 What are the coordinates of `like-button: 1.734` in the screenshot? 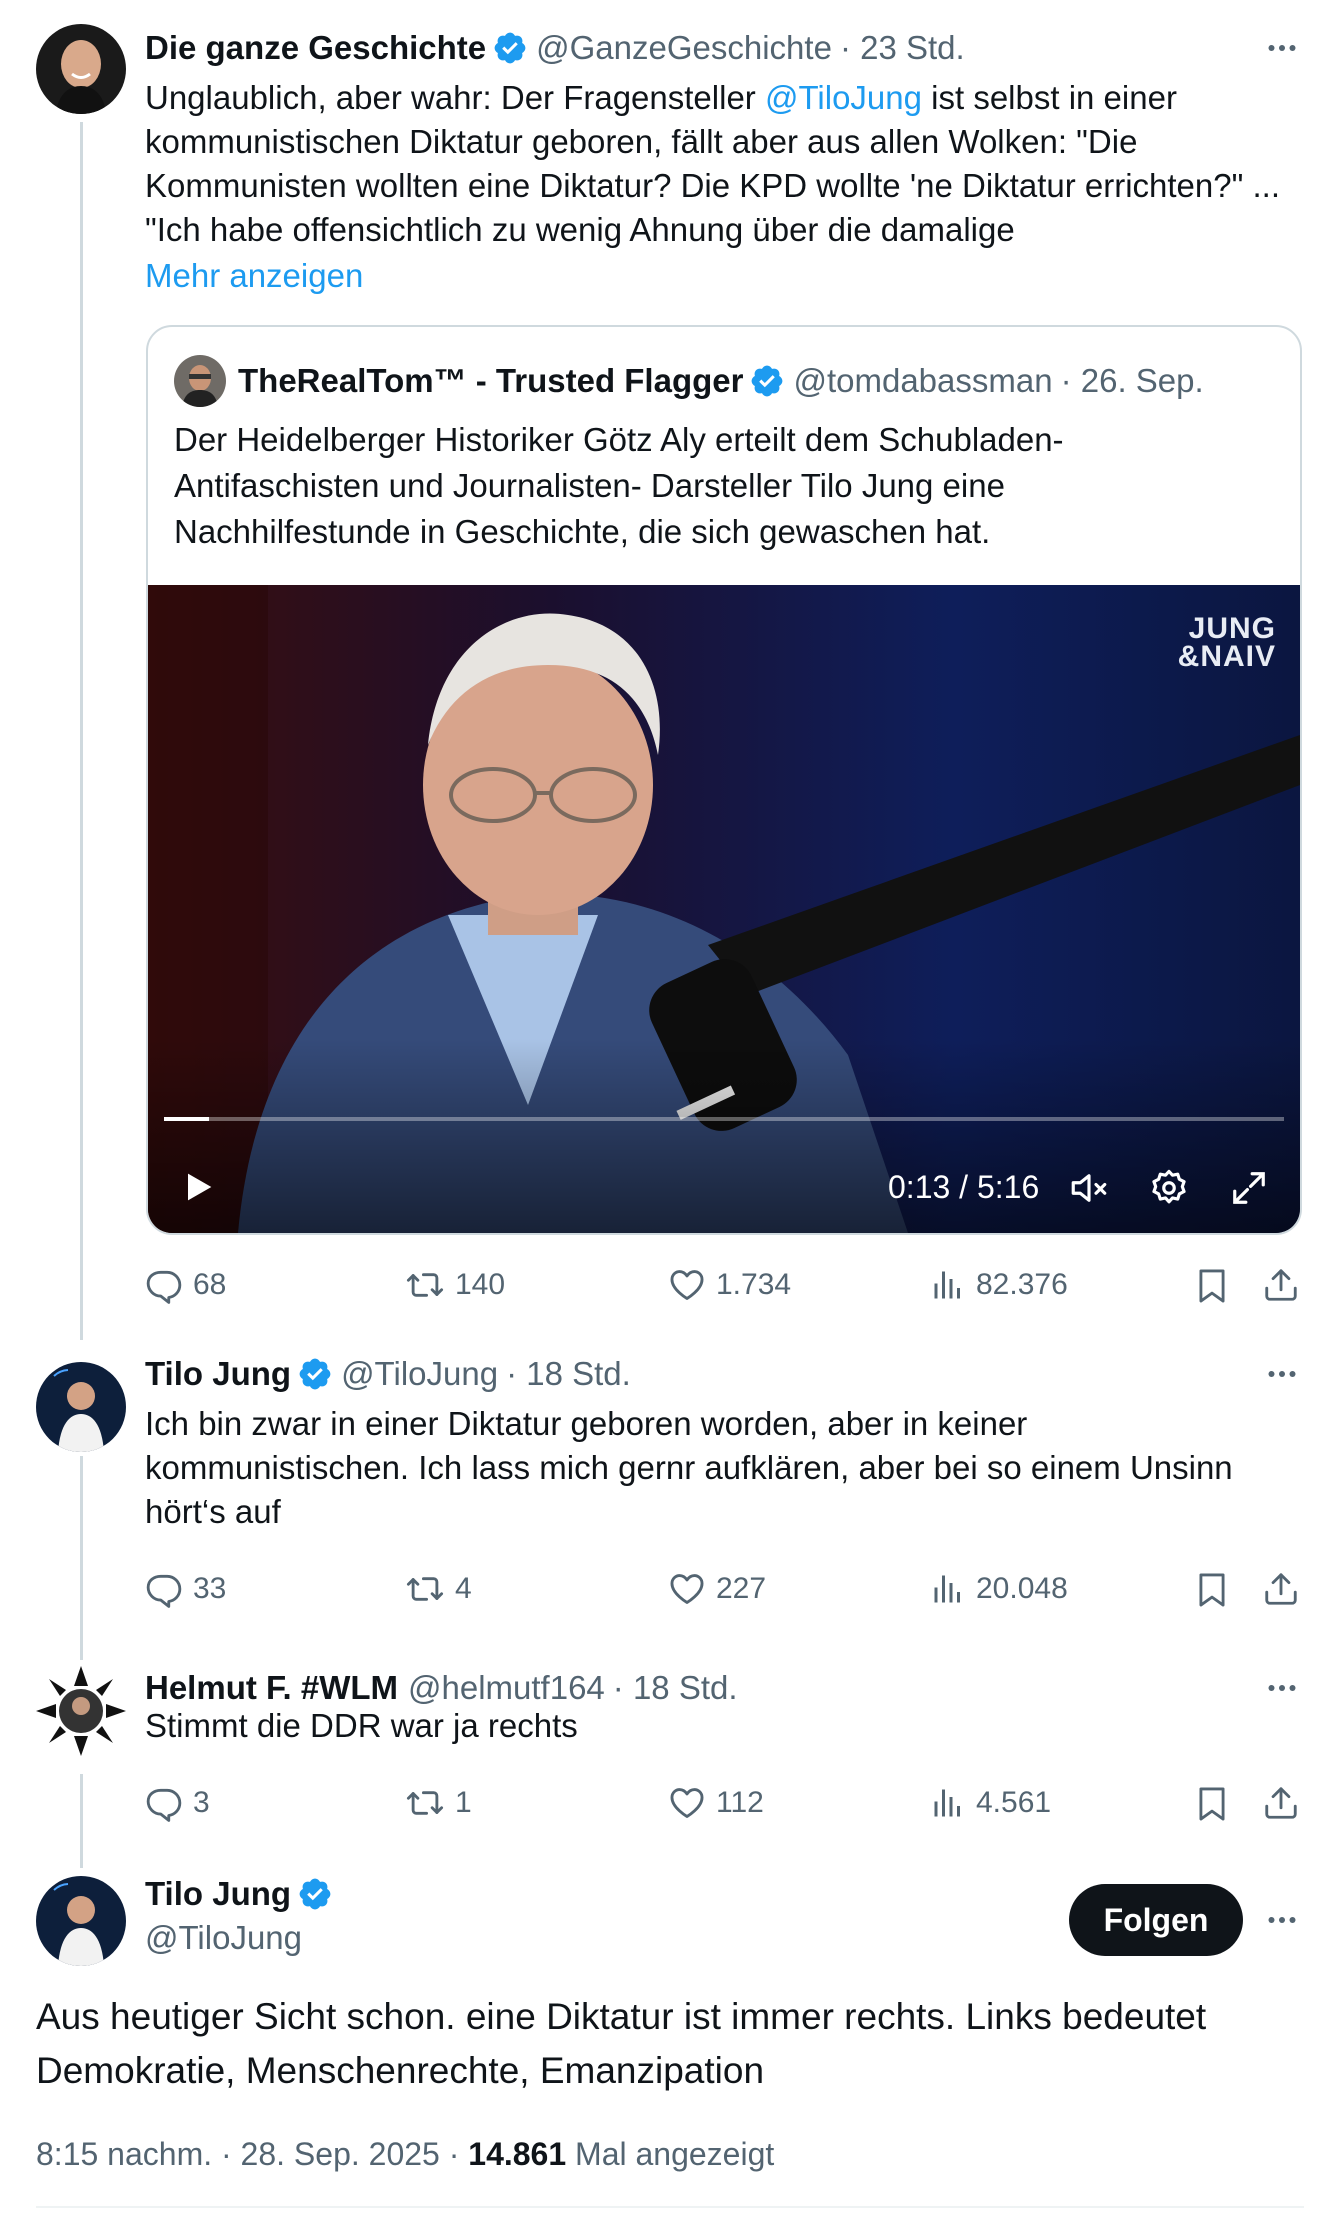 It's located at (729, 1285).